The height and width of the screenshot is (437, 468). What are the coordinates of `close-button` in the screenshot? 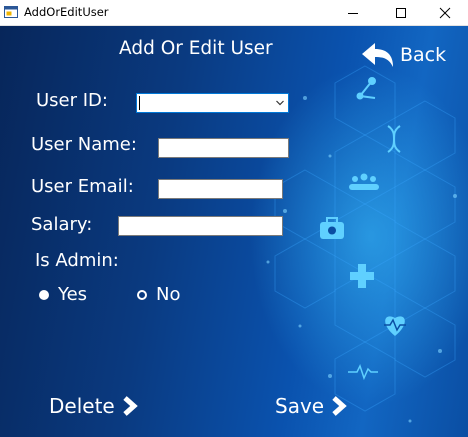 It's located at (445, 12).